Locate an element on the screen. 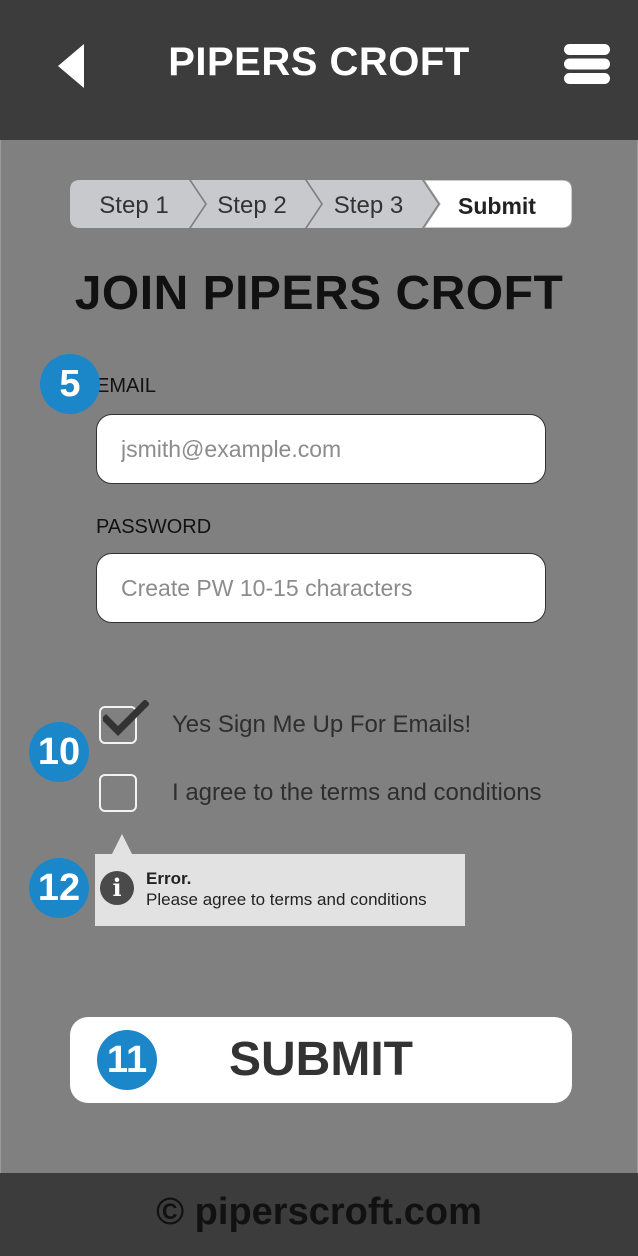 The width and height of the screenshot is (638, 1256). terms-label: I agree to the terms and conditions is located at coordinates (357, 792).